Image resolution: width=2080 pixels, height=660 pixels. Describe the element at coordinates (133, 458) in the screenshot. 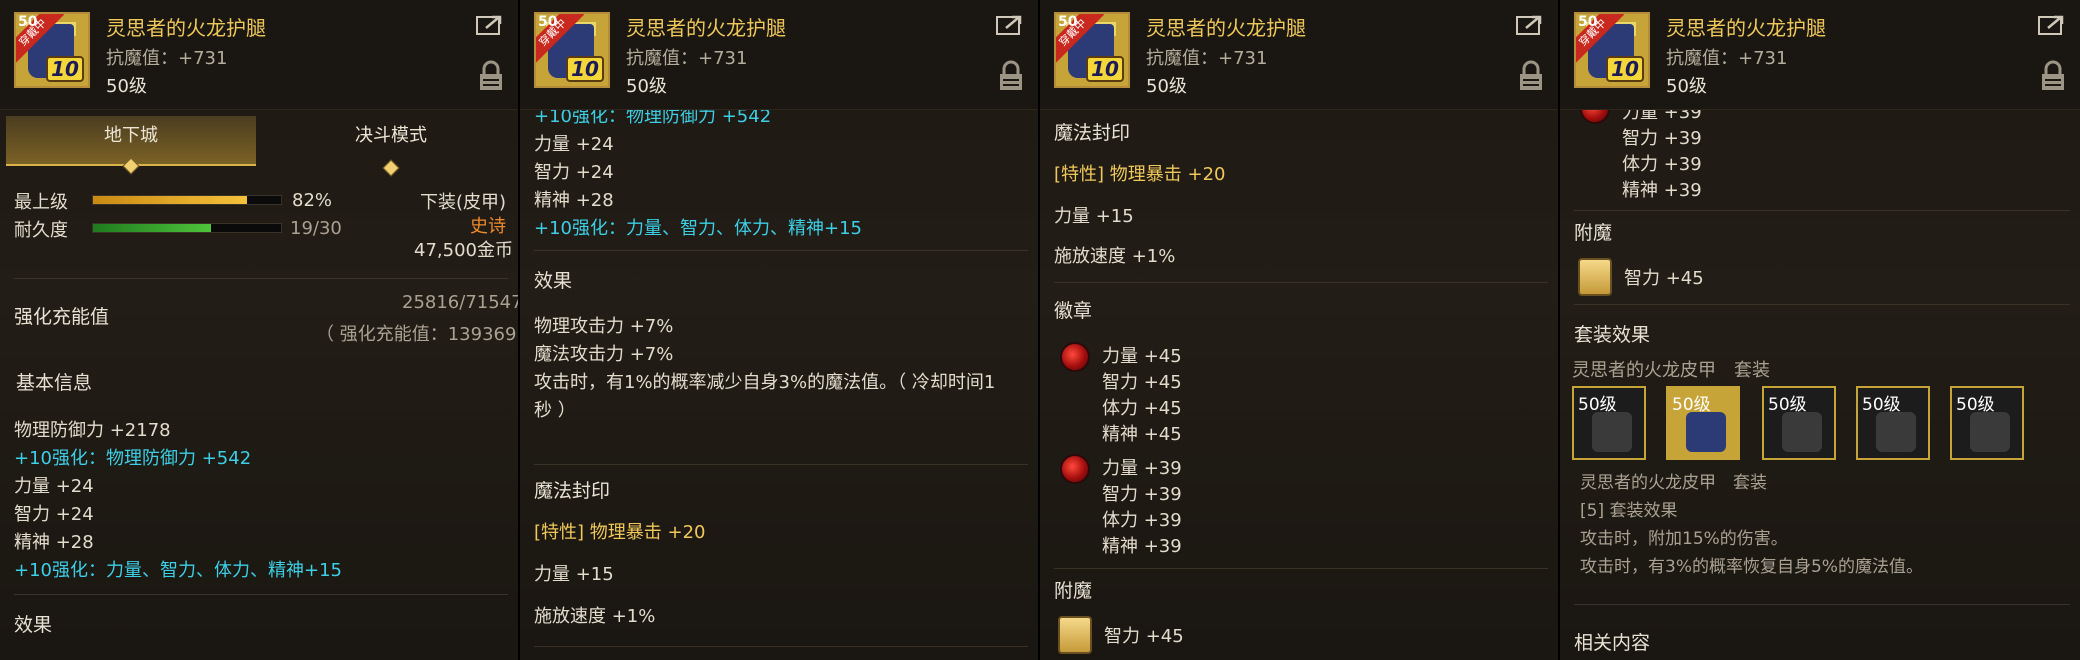

I see `stat-line: +10强化：物理防御力 +542` at that location.